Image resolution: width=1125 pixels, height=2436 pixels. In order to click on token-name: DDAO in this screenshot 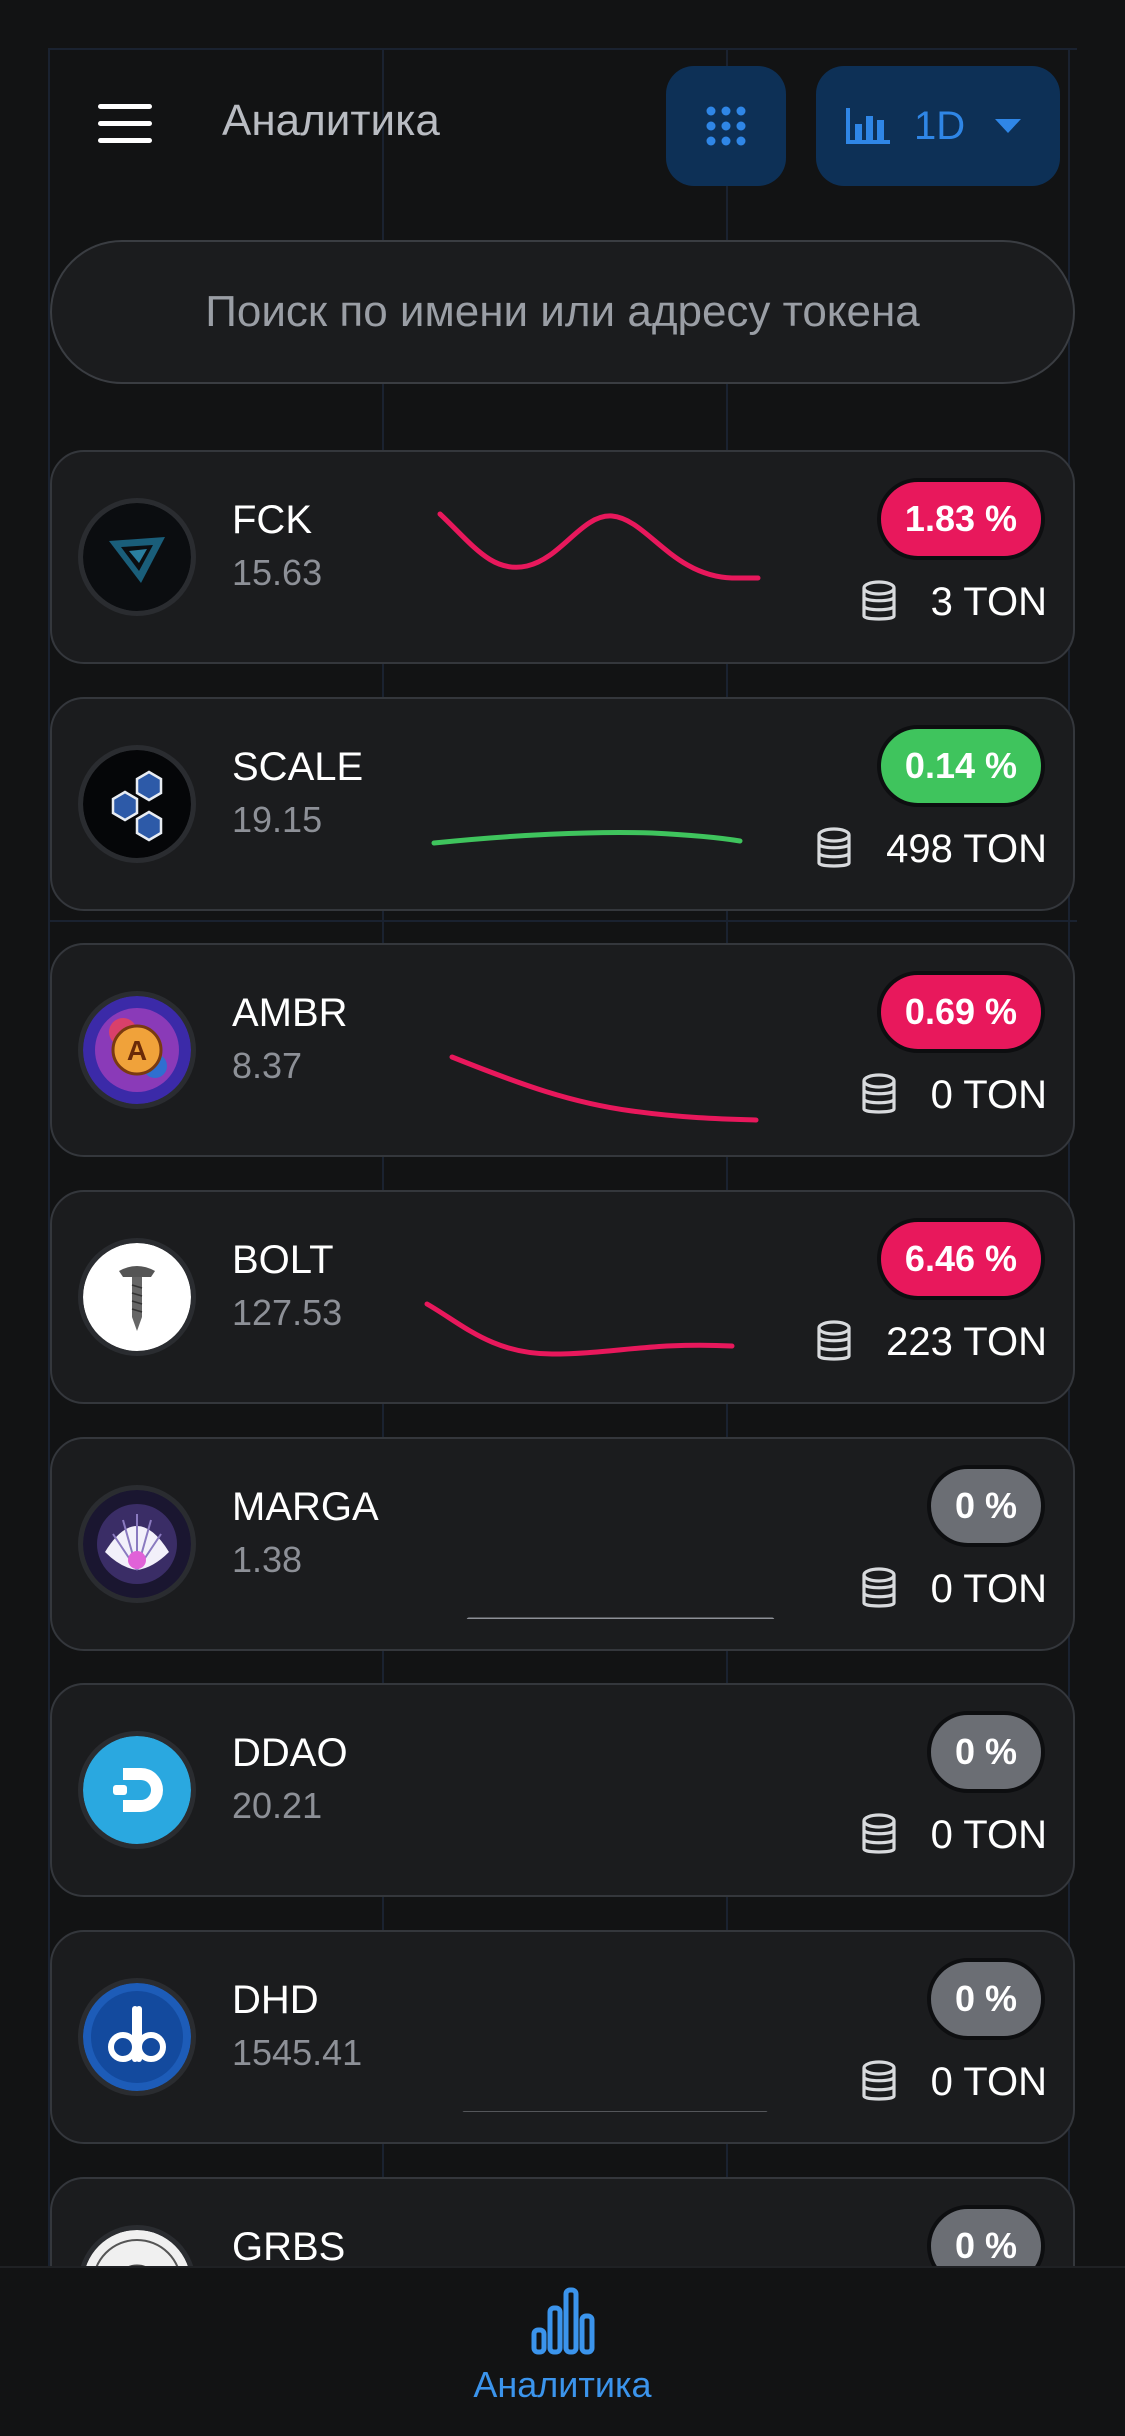, I will do `click(290, 1753)`.